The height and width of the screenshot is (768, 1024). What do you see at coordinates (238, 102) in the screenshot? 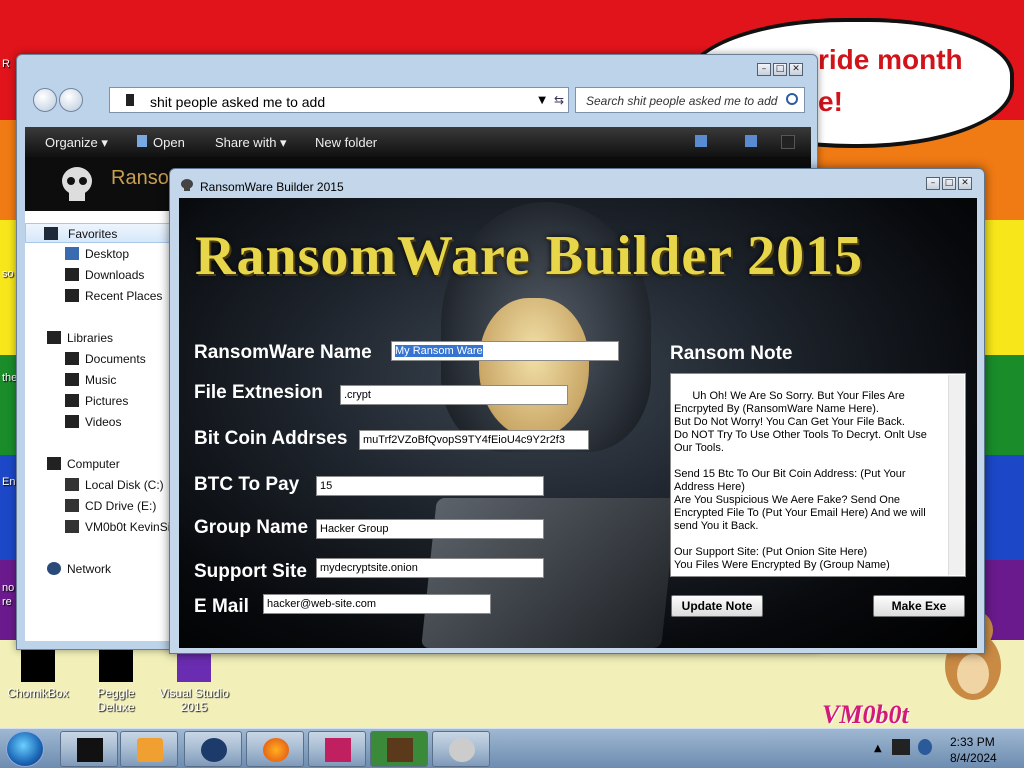
I see `address-text: shit people asked me to add` at bounding box center [238, 102].